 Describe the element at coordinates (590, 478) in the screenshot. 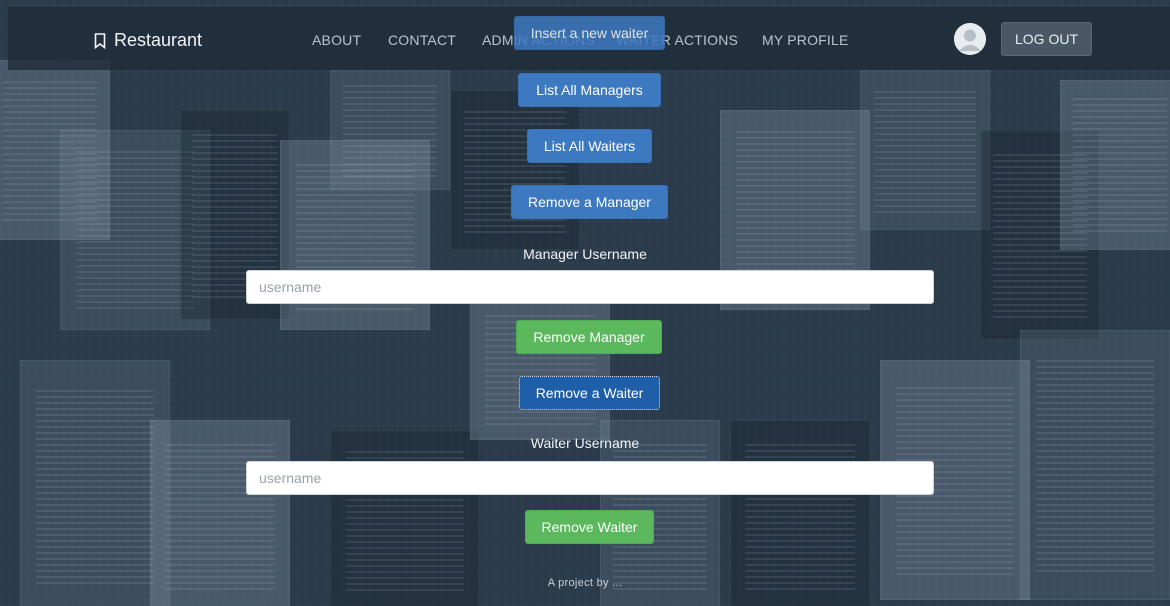

I see `waiter-username-input` at that location.